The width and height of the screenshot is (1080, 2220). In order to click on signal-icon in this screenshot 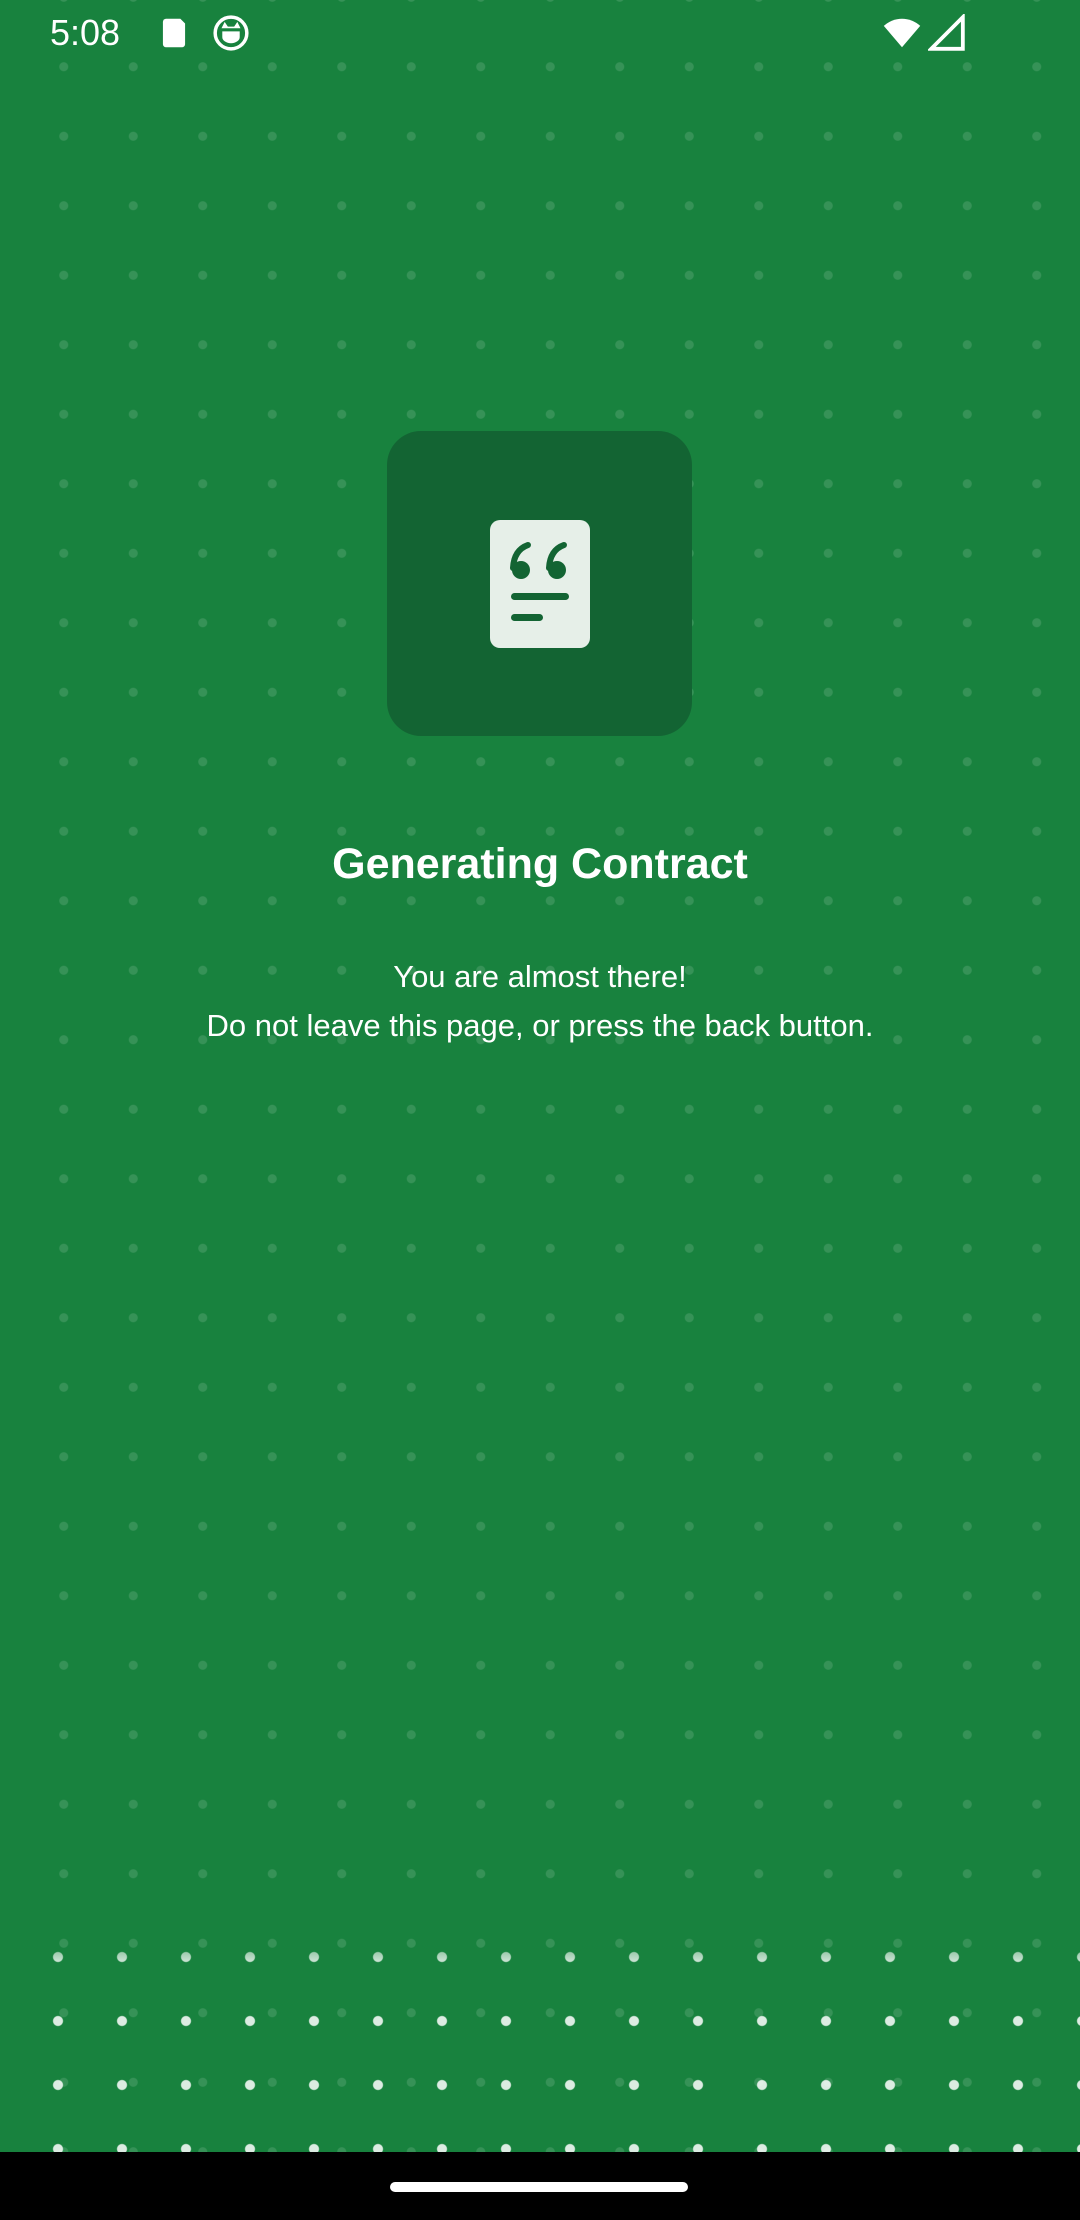, I will do `click(946, 32)`.